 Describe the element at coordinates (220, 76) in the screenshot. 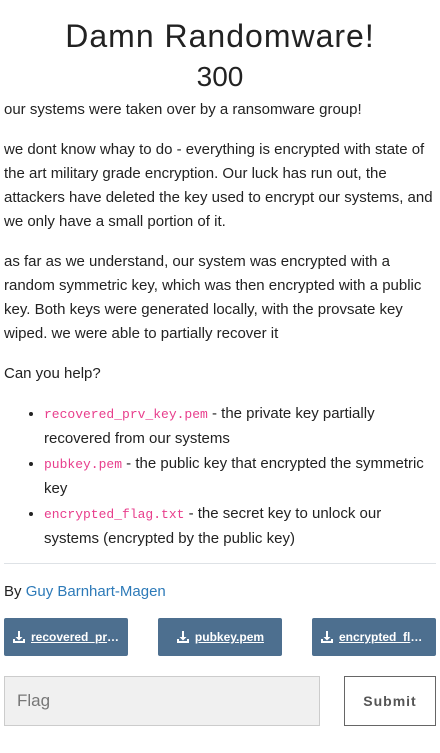

I see `challenge-points: 300` at that location.